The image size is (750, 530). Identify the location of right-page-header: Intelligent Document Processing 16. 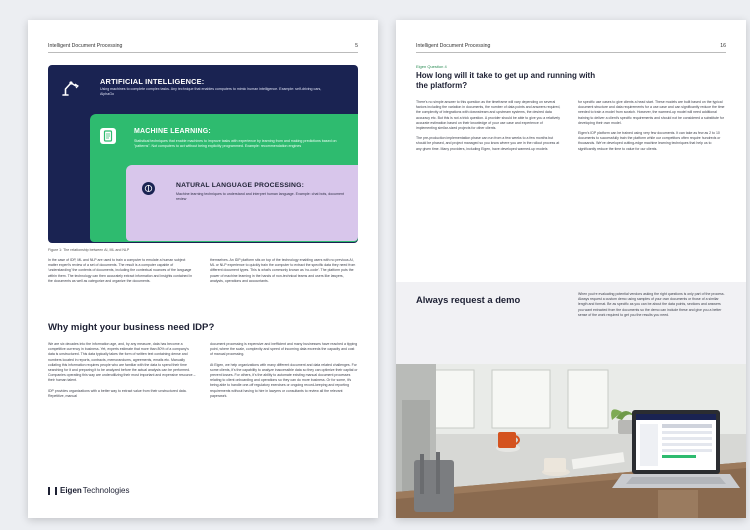
(571, 48).